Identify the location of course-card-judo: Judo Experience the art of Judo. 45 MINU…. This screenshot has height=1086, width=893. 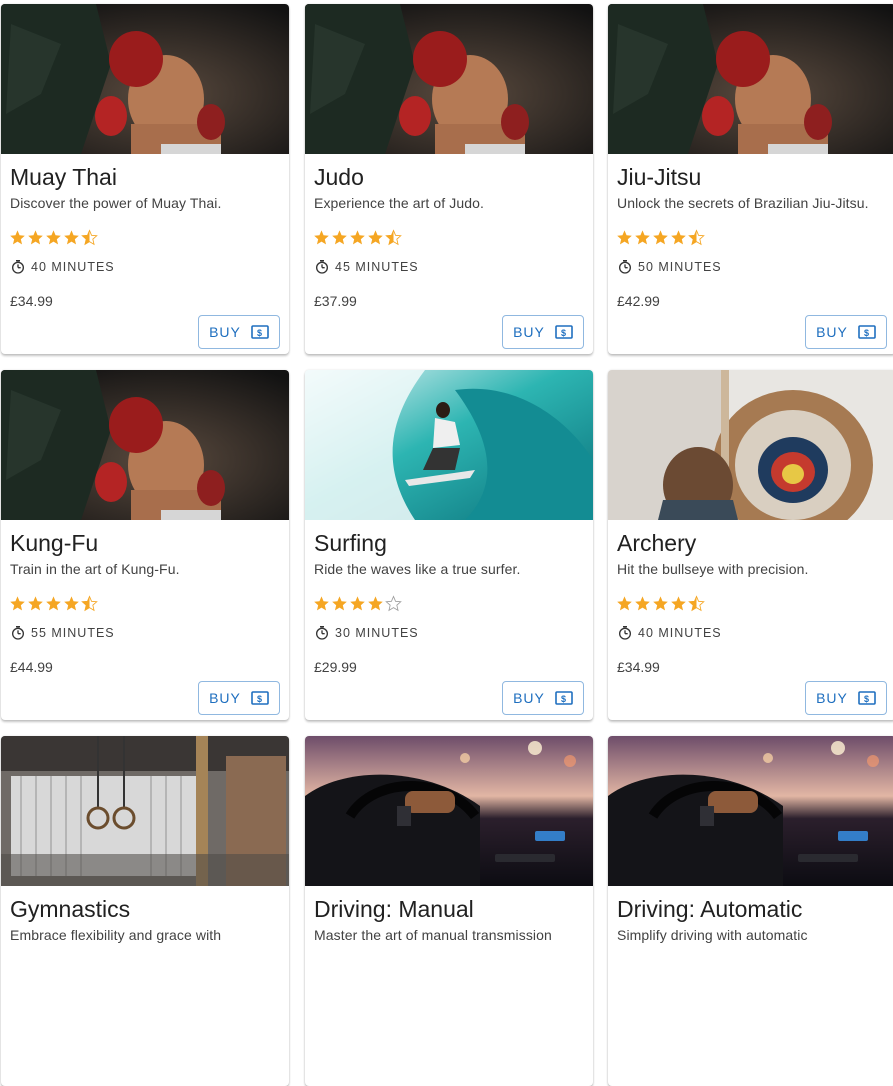
(449, 179).